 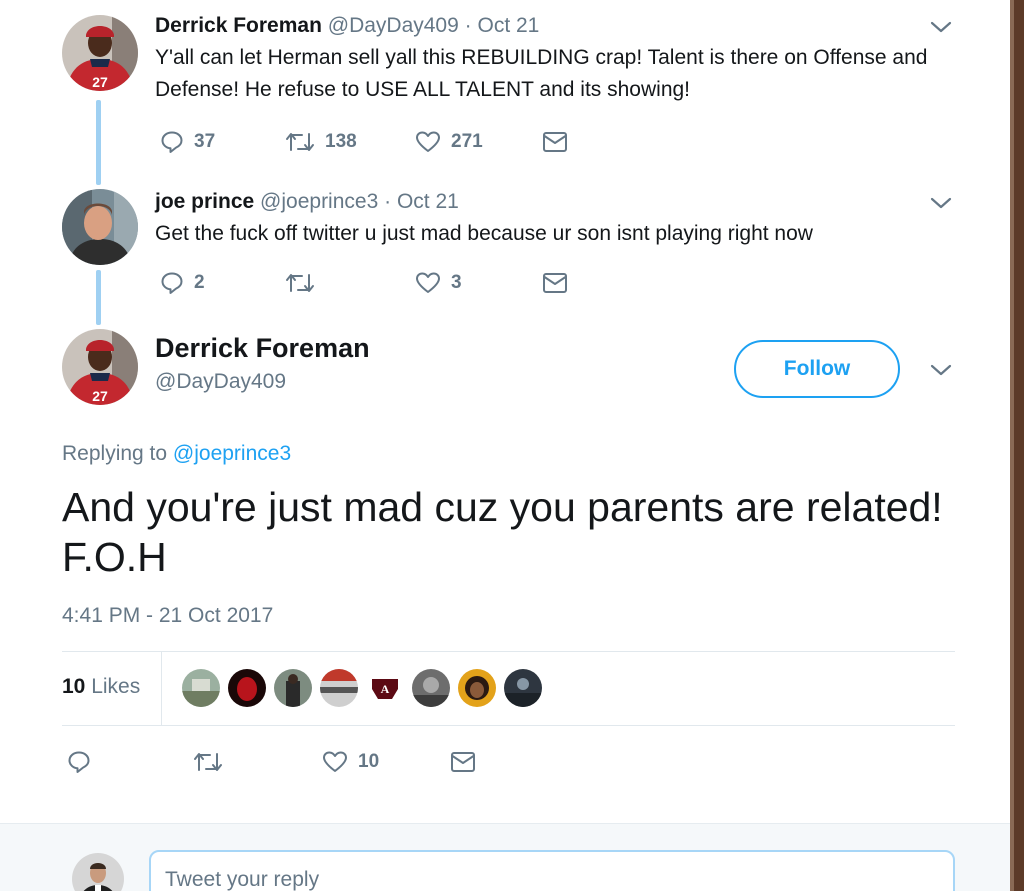 I want to click on likes-word: Likes, so click(x=116, y=686).